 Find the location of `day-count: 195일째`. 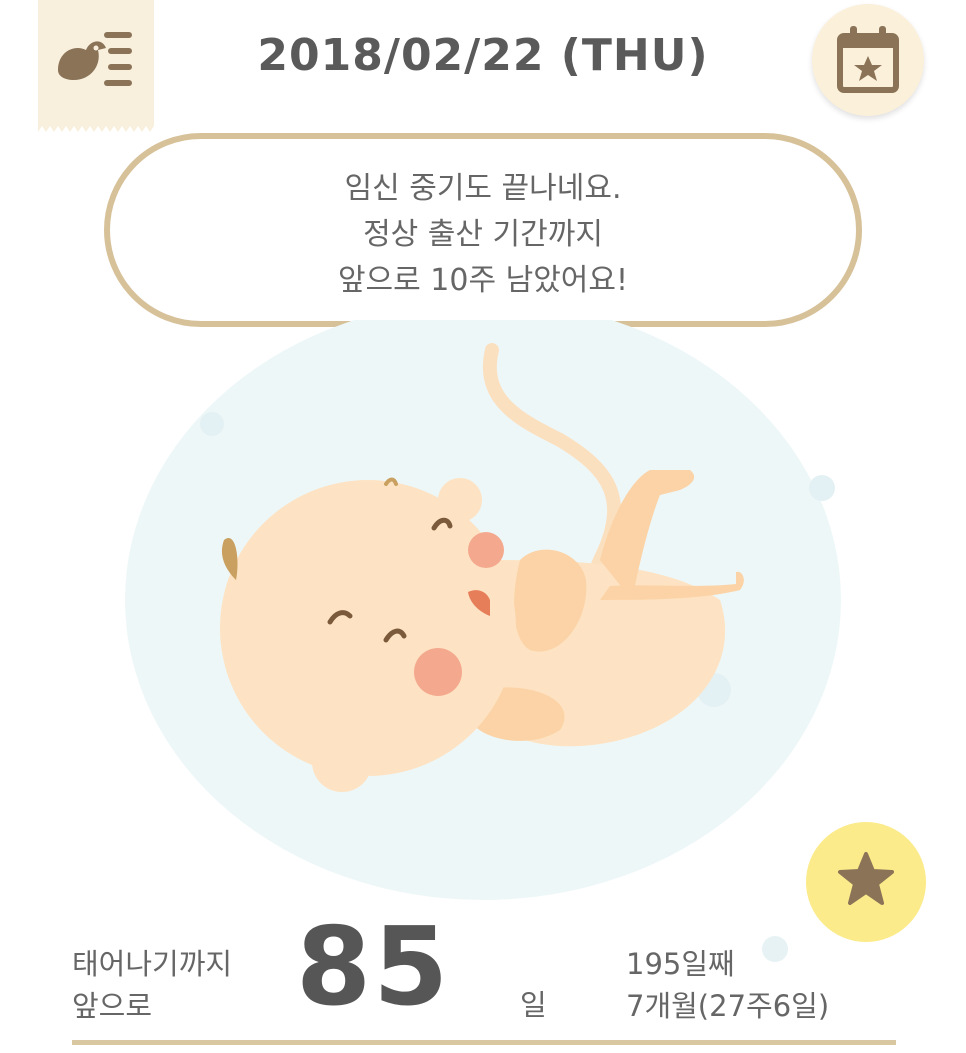

day-count: 195일째 is located at coordinates (680, 964).